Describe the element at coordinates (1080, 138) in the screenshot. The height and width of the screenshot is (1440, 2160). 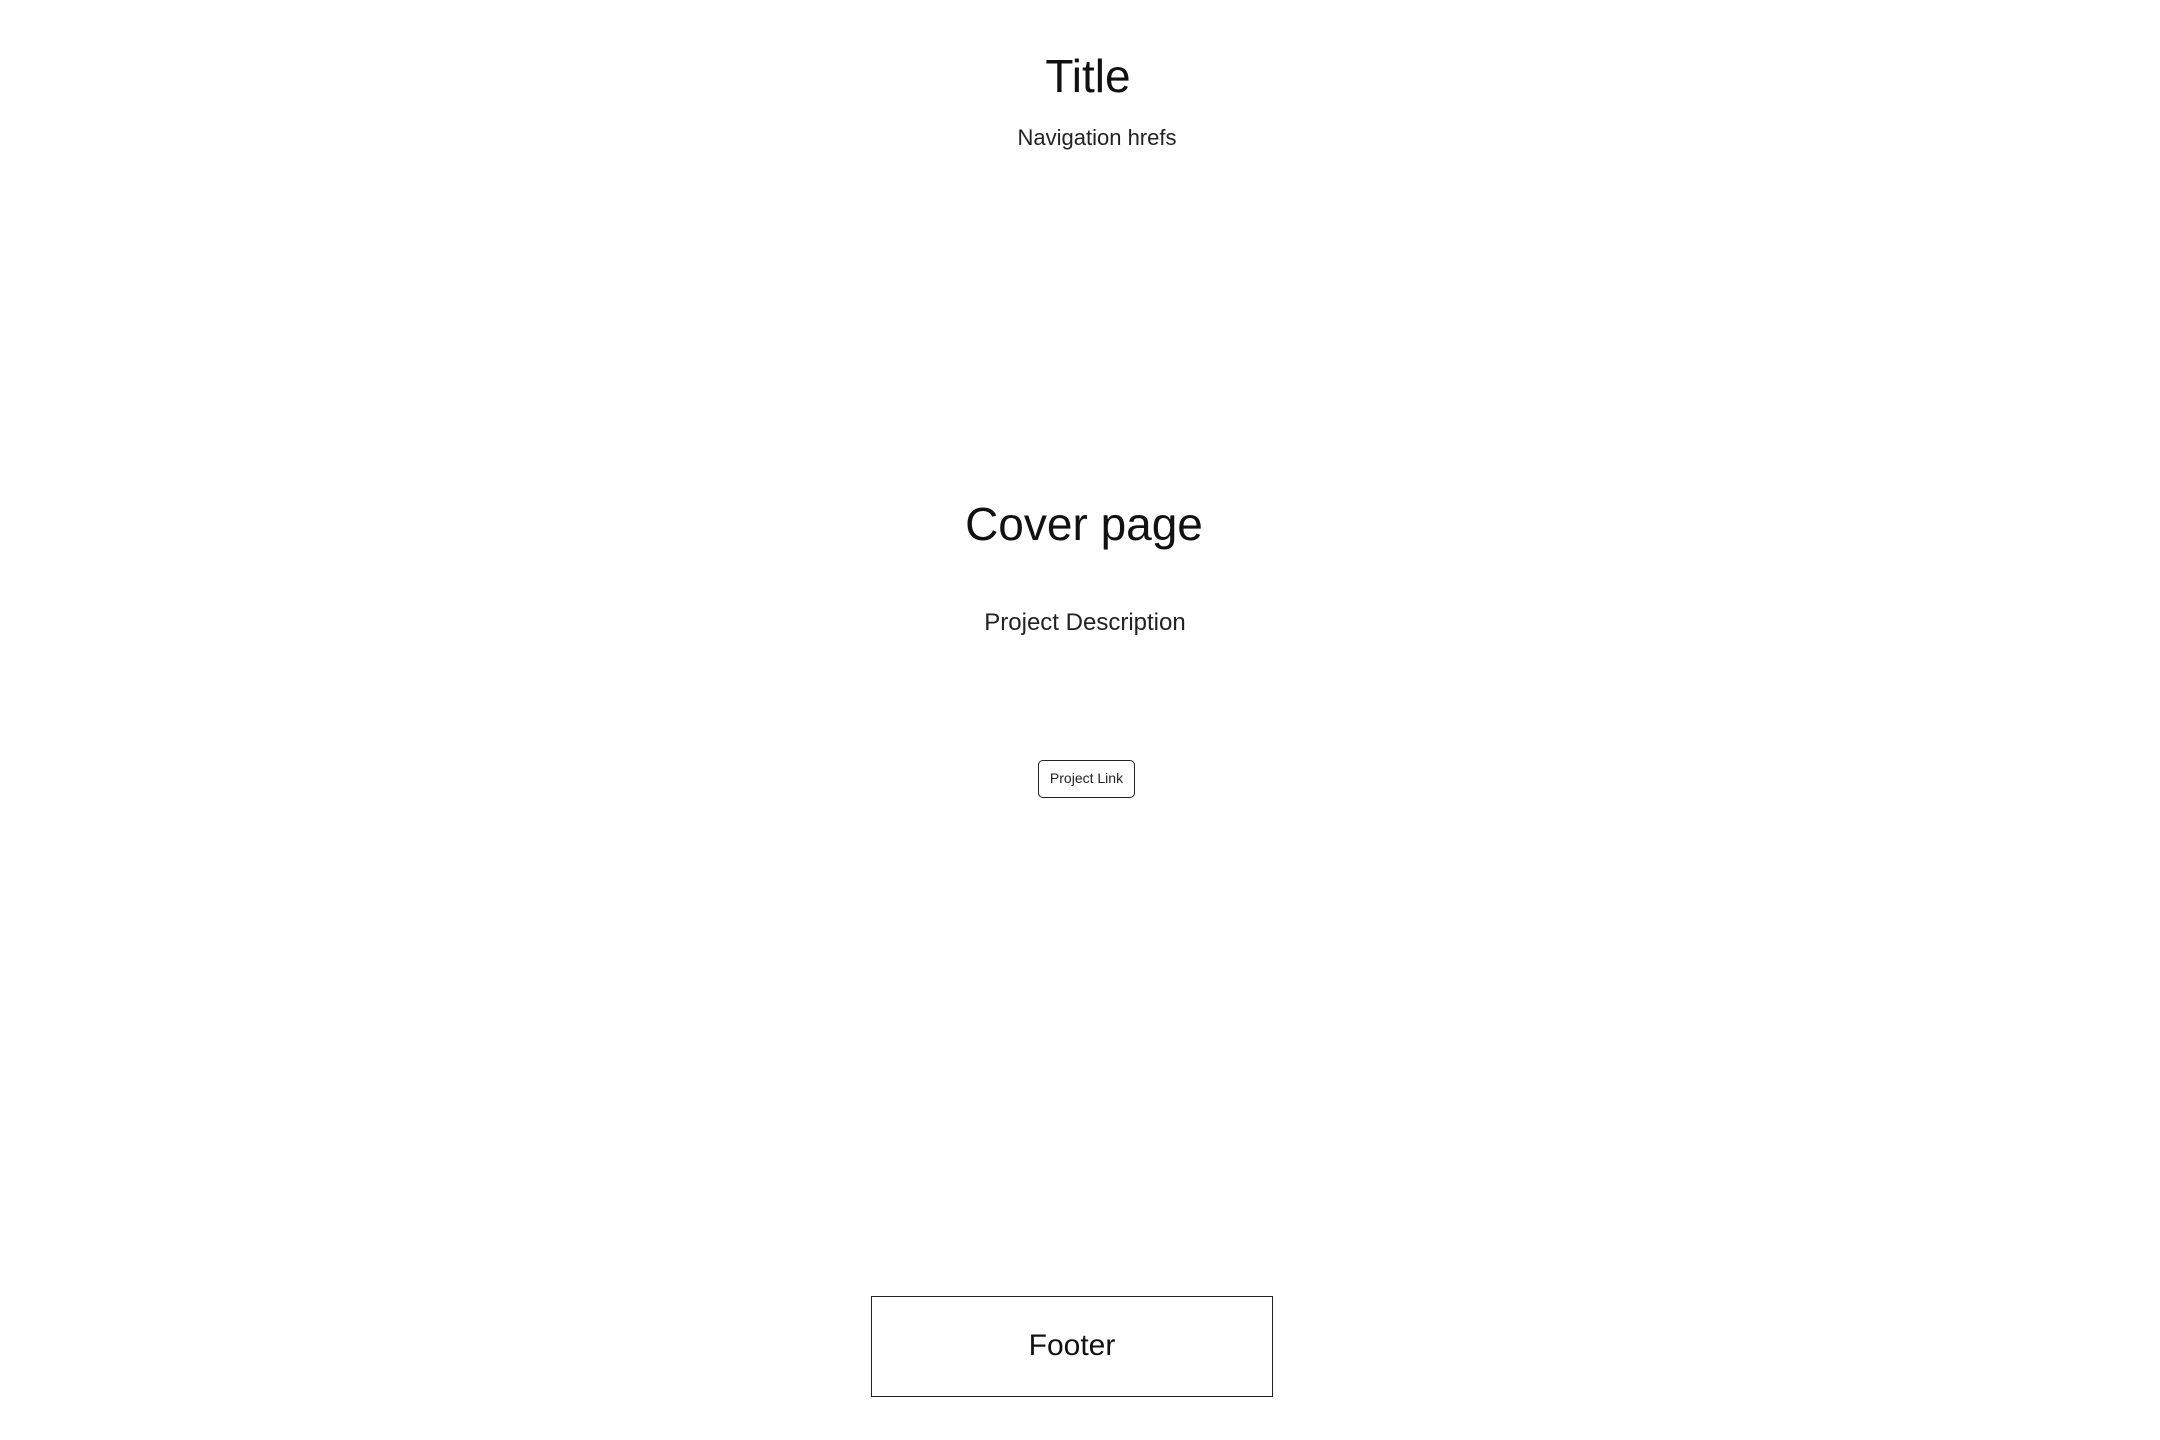
I see `navigation-links: Navigation hrefs` at that location.